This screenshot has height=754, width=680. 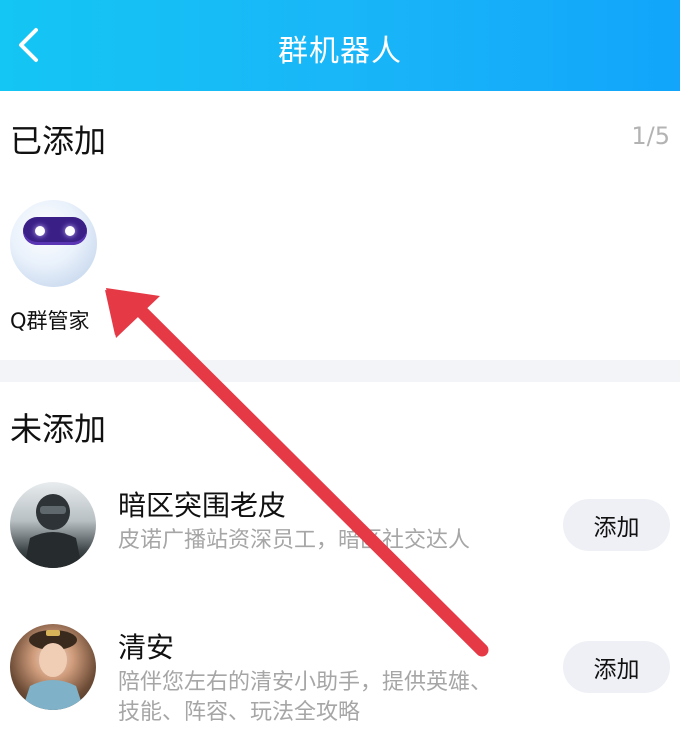 I want to click on soldier-avatar, so click(x=53, y=525).